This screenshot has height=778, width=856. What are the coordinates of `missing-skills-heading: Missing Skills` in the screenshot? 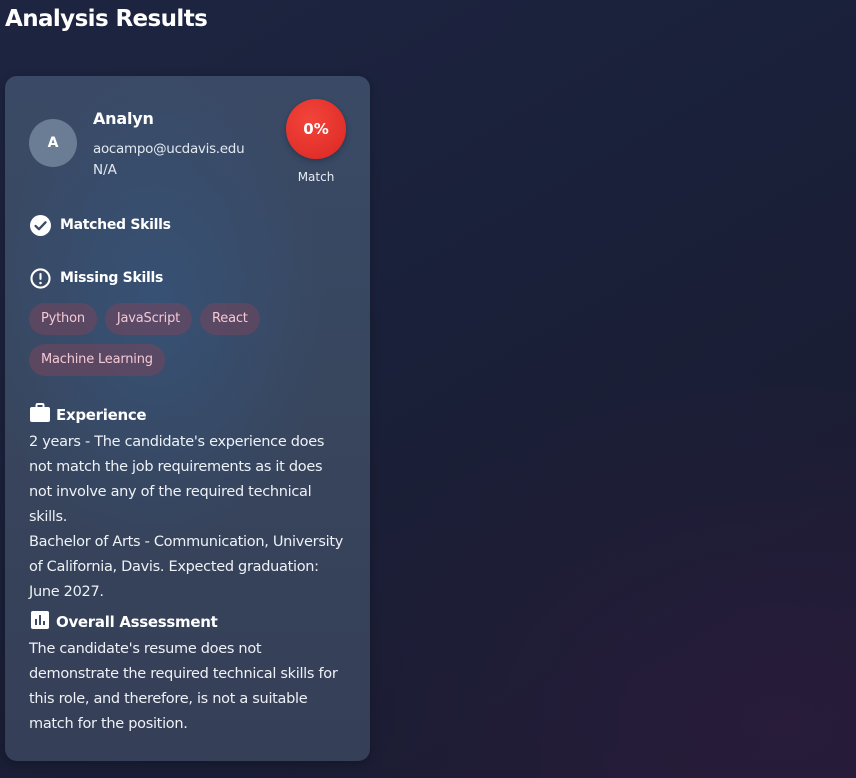 It's located at (96, 278).